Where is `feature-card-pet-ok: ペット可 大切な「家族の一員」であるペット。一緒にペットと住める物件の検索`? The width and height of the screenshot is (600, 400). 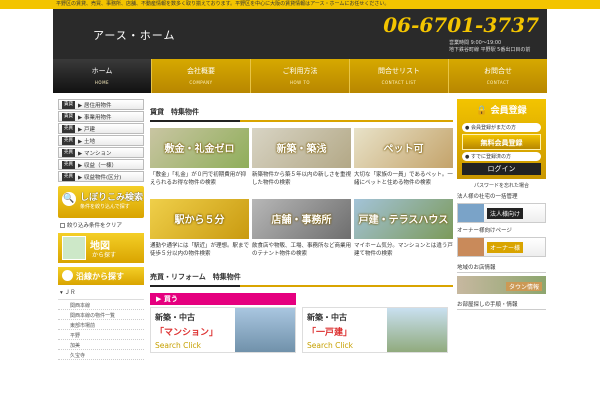 feature-card-pet-ok: ペット可 大切な「家族の一員」であるペット。一緒にペットと住める物件の検索 is located at coordinates (403, 163).